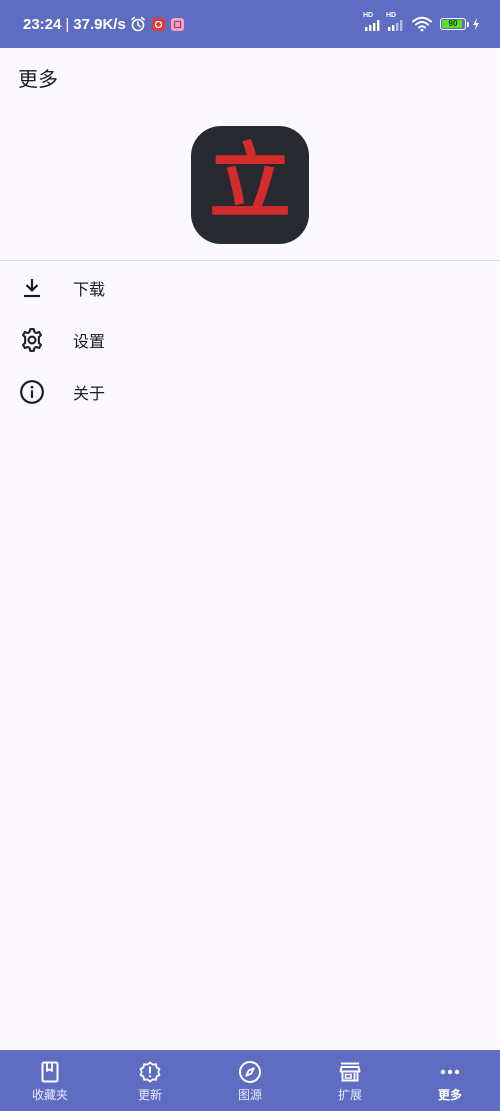 Image resolution: width=500 pixels, height=1111 pixels. Describe the element at coordinates (177, 24) in the screenshot. I see `app-notification-2-icon` at that location.